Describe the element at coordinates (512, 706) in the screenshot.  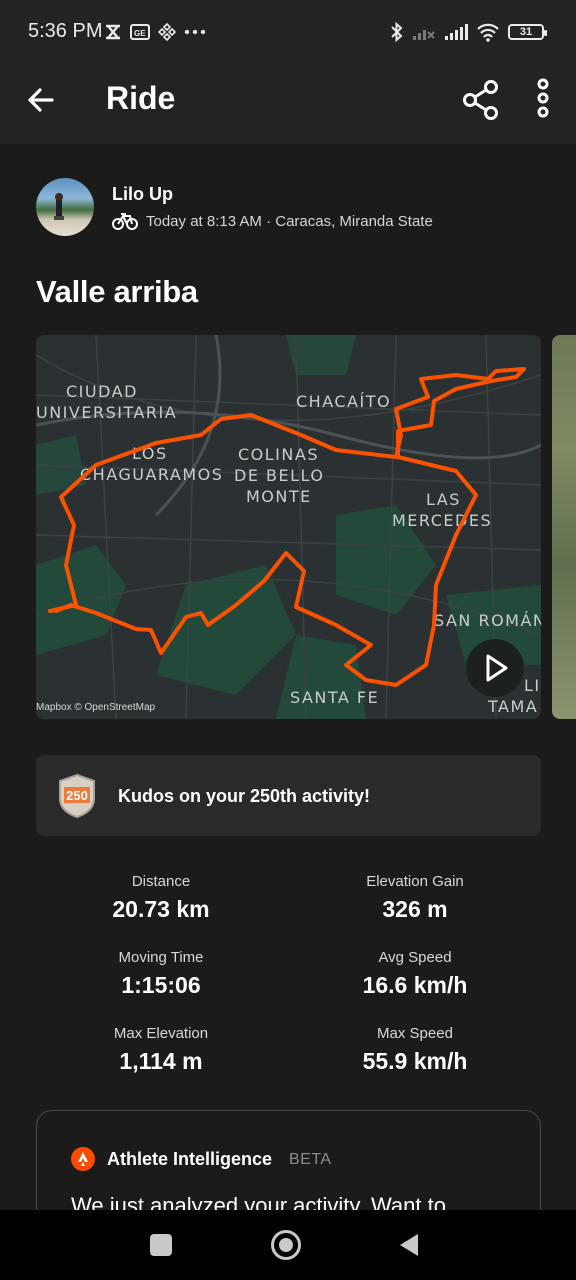
I see `map-label-tama: TAMA` at that location.